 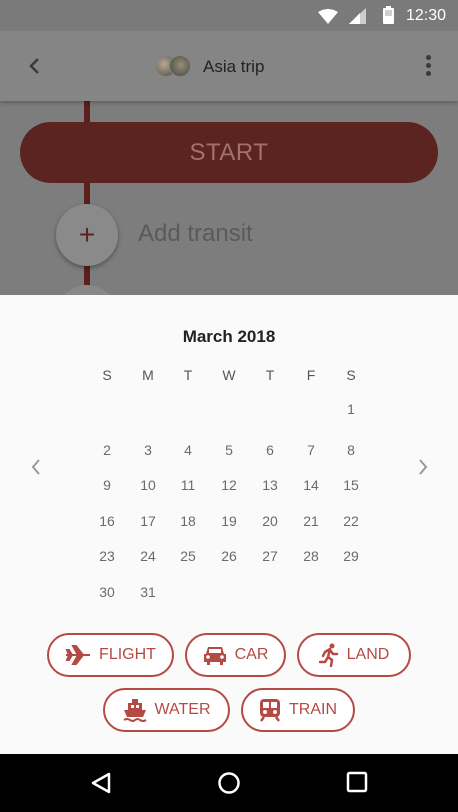 What do you see at coordinates (229, 15) in the screenshot?
I see `status-bar: 12:30` at bounding box center [229, 15].